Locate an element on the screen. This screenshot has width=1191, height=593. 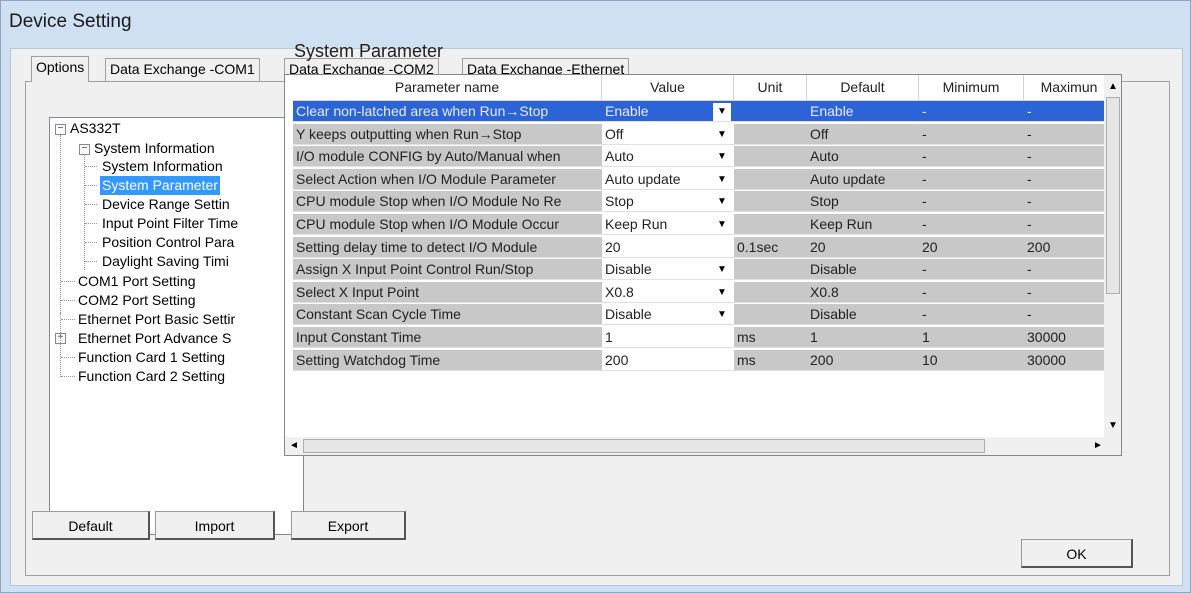
scroll-left-icon: ◄ is located at coordinates (294, 445).